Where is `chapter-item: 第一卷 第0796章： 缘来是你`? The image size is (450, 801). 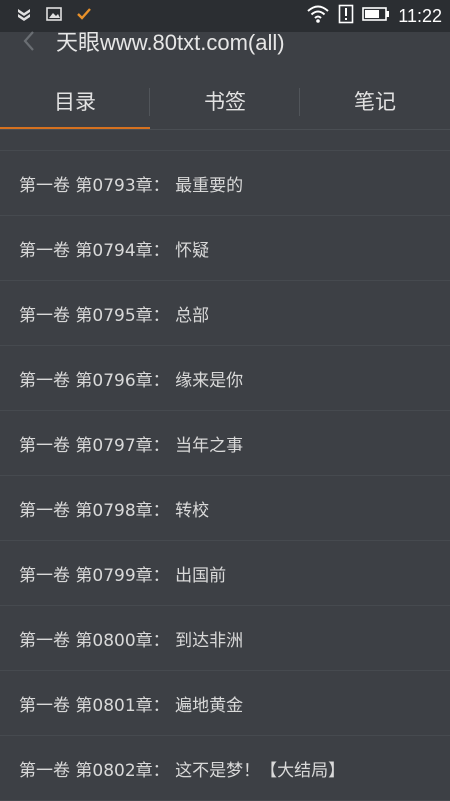
chapter-item: 第一卷 第0796章： 缘来是你 is located at coordinates (225, 378).